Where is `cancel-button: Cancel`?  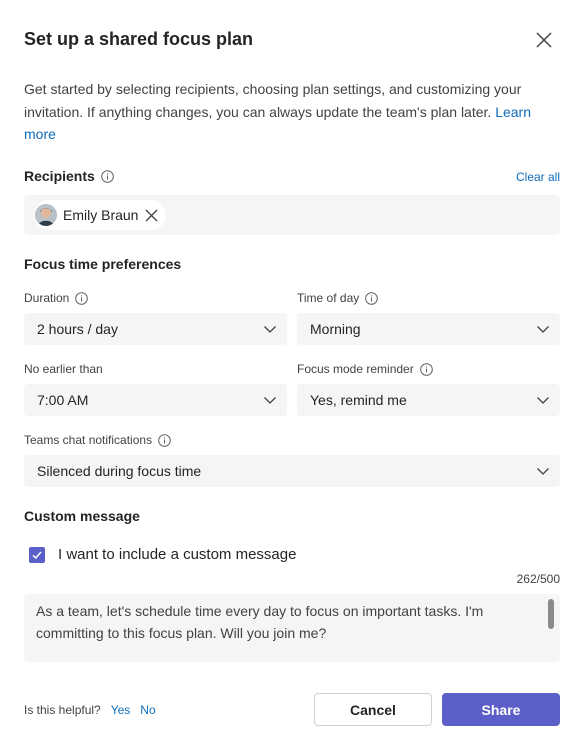 cancel-button: Cancel is located at coordinates (373, 709).